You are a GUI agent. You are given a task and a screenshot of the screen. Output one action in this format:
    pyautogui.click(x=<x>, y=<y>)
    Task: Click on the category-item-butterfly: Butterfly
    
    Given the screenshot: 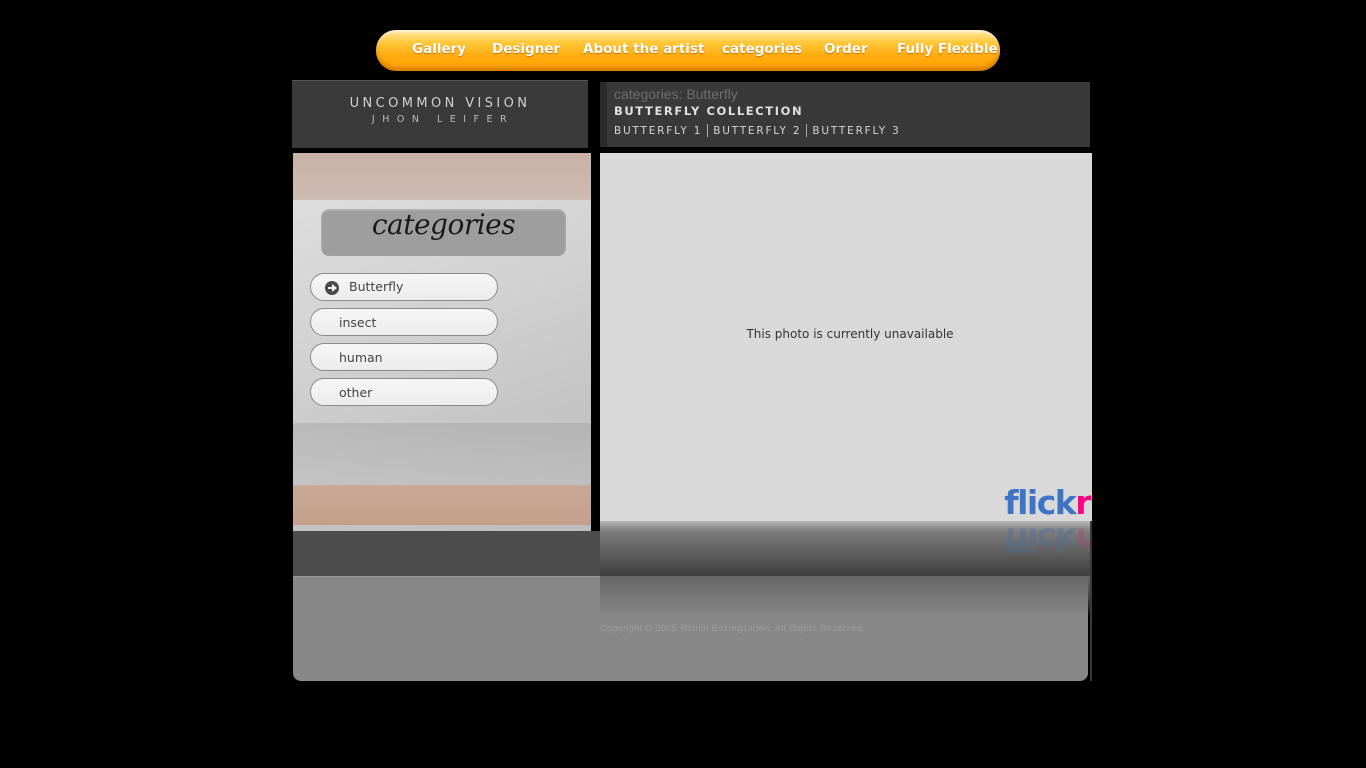 What is the action you would take?
    pyautogui.click(x=404, y=287)
    